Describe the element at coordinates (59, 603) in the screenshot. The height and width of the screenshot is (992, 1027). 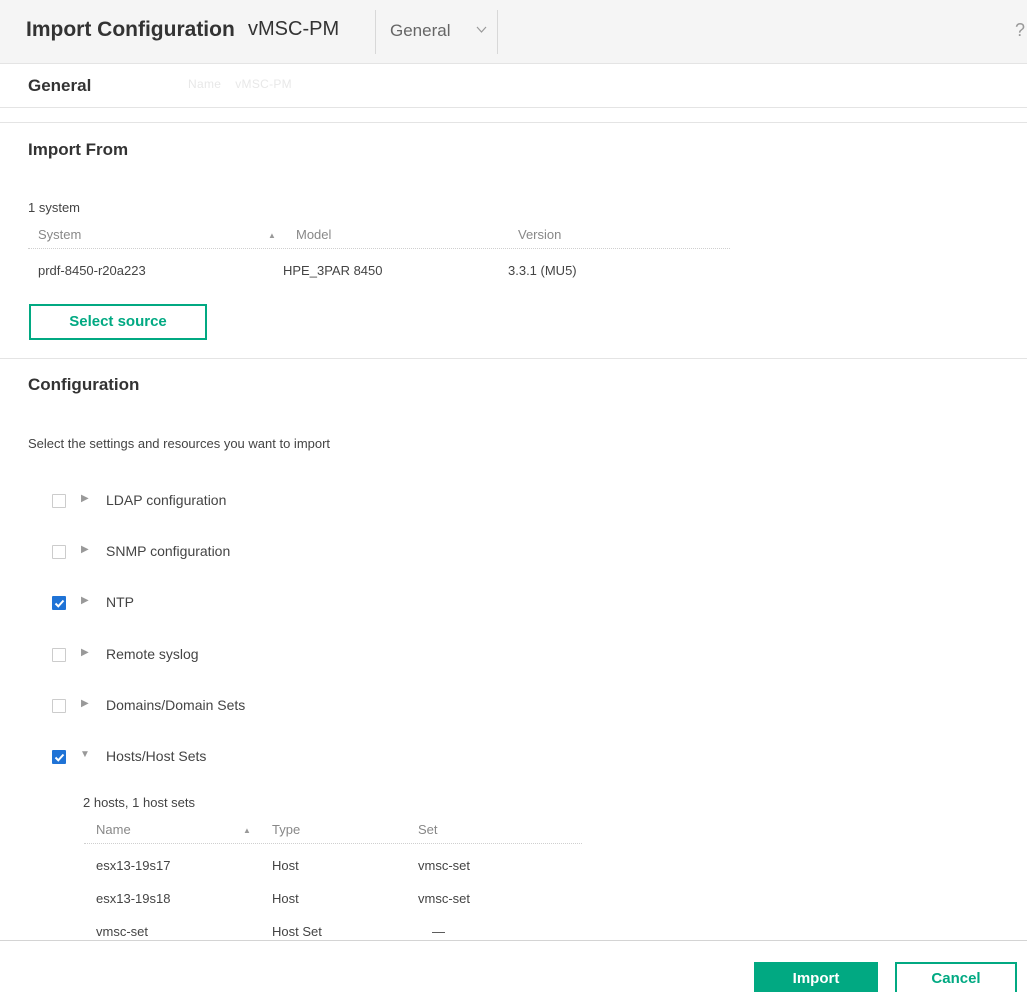
I see `checkbox-ntp-checked` at that location.